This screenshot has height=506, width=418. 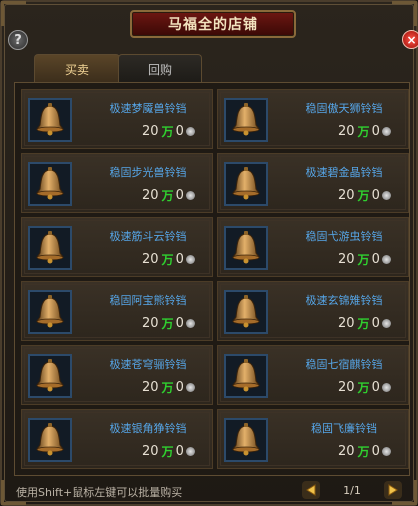 I want to click on title-plate: 马福全的店铺, so click(x=213, y=24).